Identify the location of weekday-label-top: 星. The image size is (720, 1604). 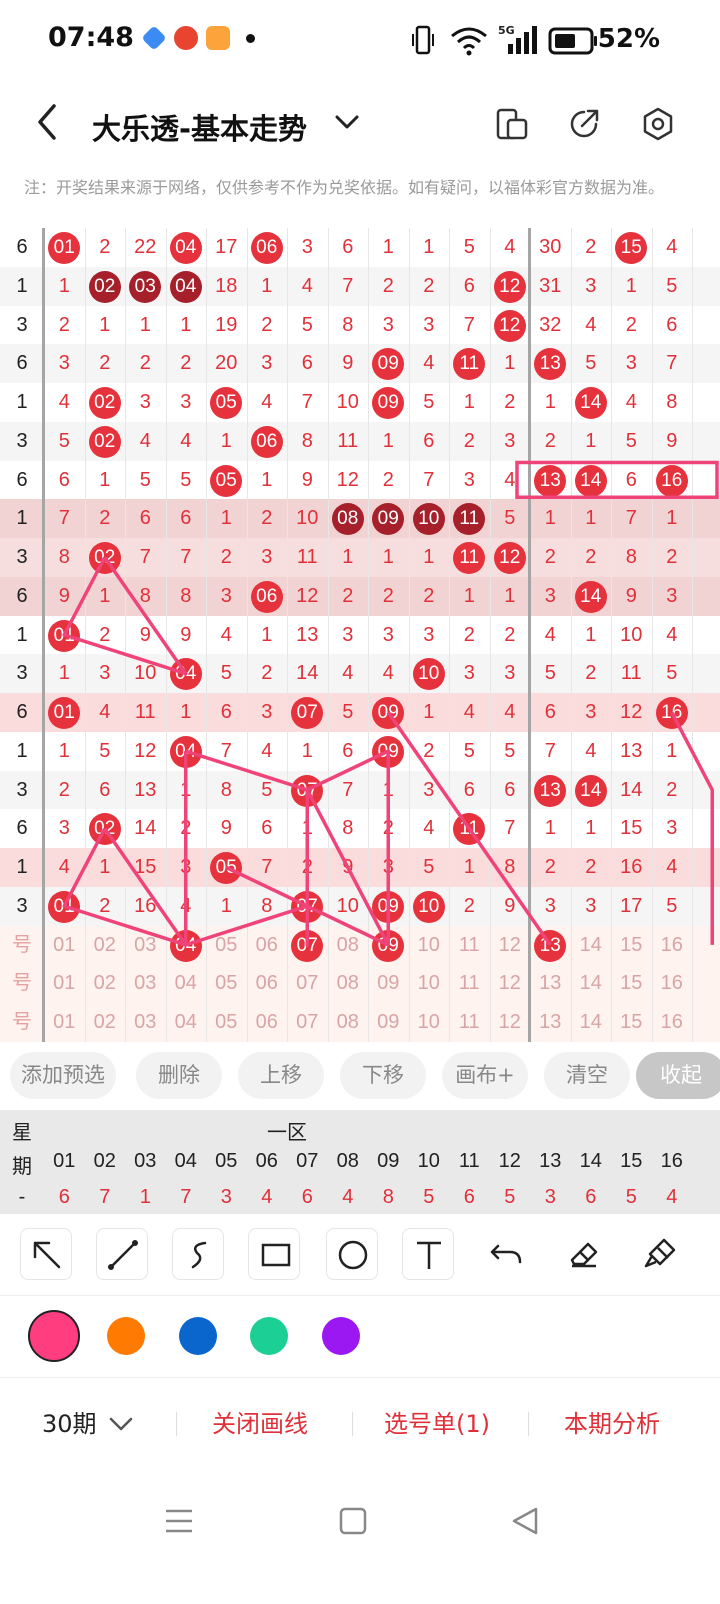
(22, 1133).